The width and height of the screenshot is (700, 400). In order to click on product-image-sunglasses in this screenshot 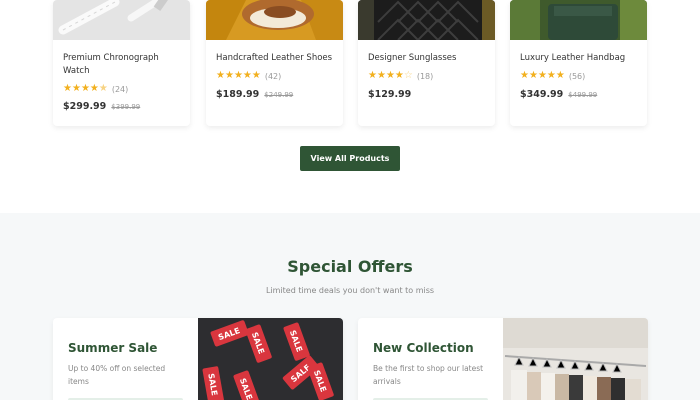, I will do `click(426, 20)`.